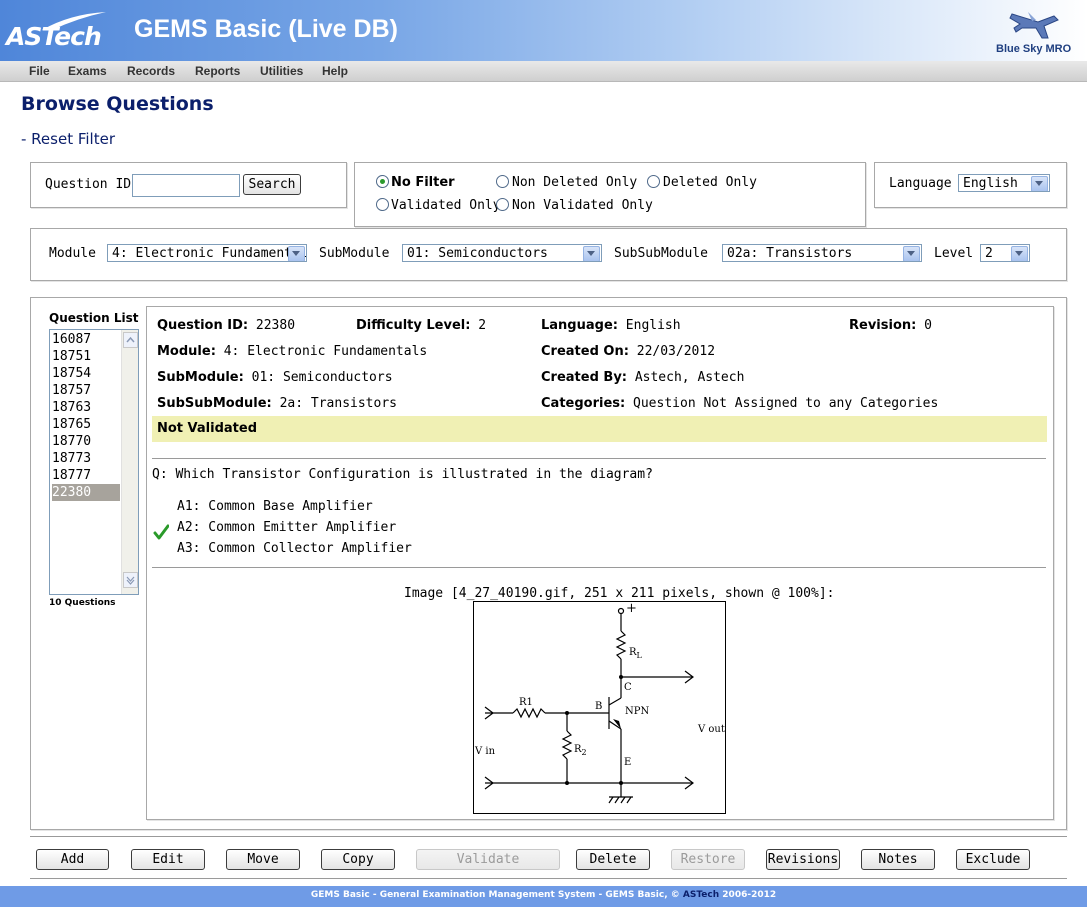  Describe the element at coordinates (358, 859) in the screenshot. I see `copy-button: Copy` at that location.